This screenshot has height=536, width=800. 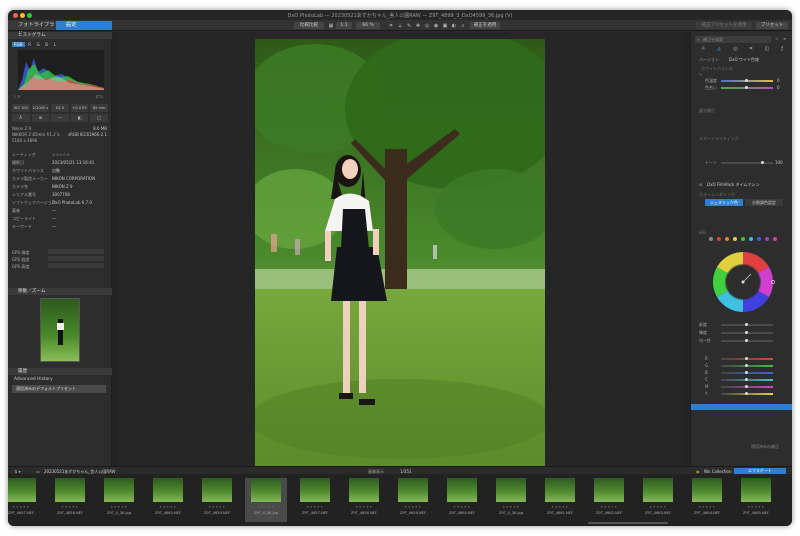 What do you see at coordinates (741, 407) in the screenshot?
I see `active-section-bar` at bounding box center [741, 407].